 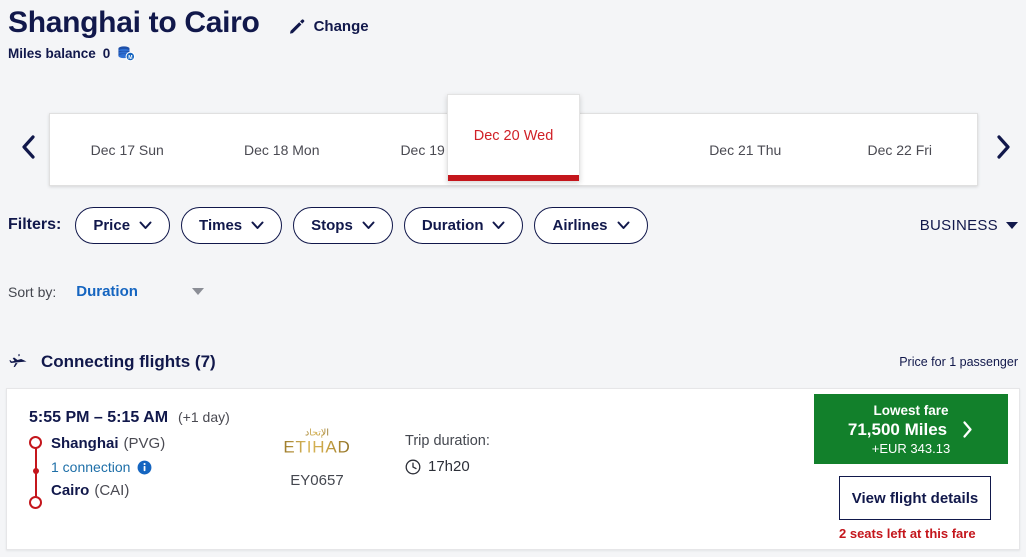 I want to click on flight-times: 5:55 PM – 5:15 AM, so click(x=99, y=417).